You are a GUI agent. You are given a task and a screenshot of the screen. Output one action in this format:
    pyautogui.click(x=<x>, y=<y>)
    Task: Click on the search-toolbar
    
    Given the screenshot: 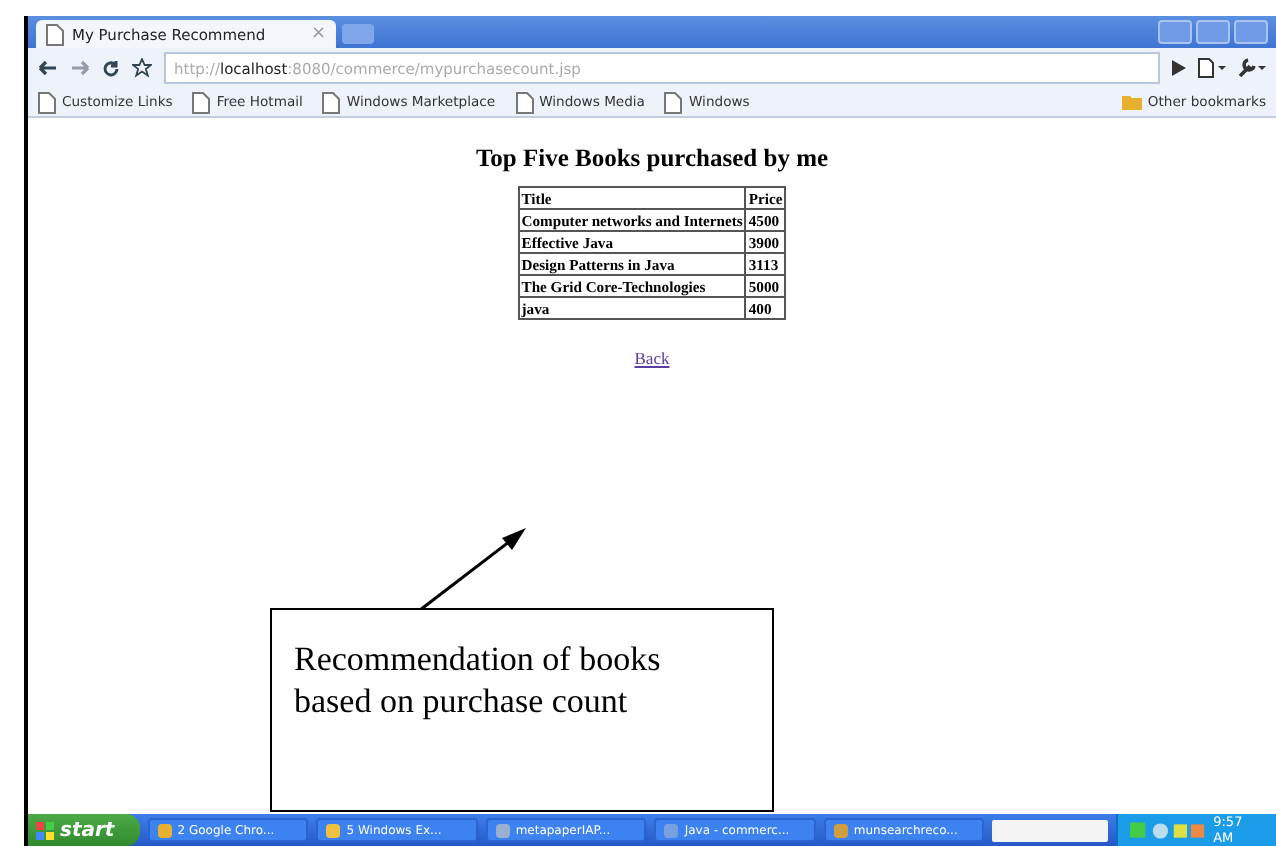 What is the action you would take?
    pyautogui.click(x=1050, y=830)
    